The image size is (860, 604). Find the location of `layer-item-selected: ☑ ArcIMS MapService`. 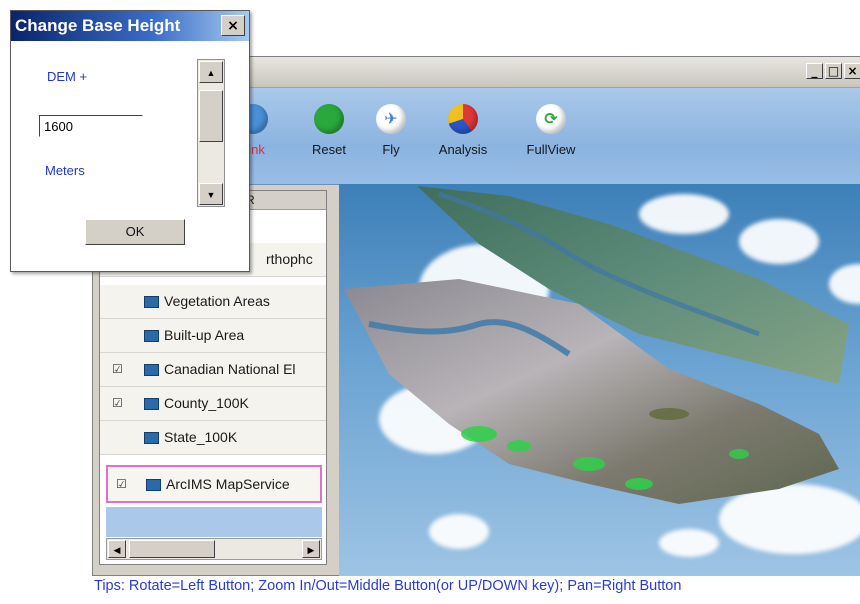

layer-item-selected: ☑ ArcIMS MapService is located at coordinates (214, 484).